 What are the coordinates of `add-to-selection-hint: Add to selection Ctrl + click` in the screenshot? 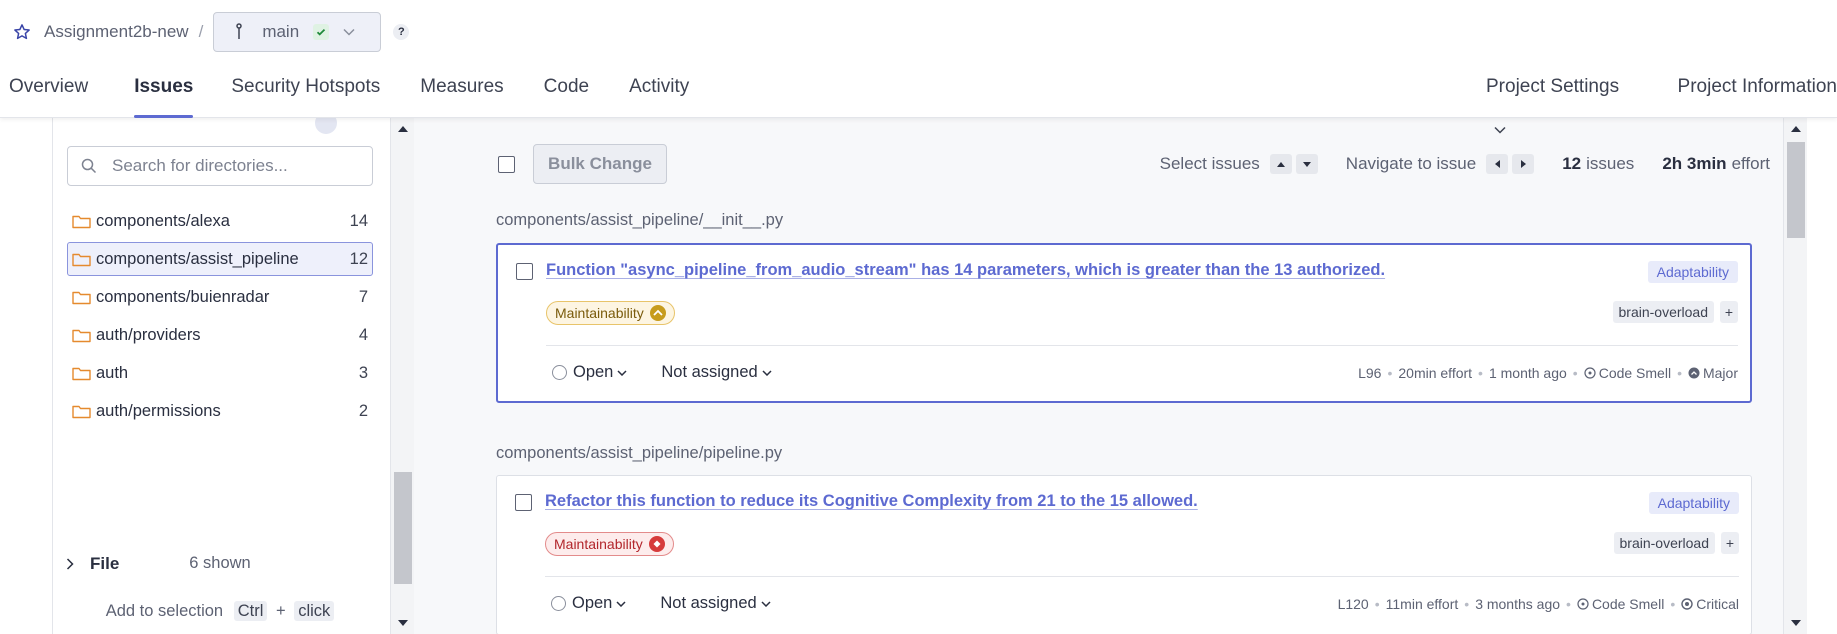 It's located at (220, 611).